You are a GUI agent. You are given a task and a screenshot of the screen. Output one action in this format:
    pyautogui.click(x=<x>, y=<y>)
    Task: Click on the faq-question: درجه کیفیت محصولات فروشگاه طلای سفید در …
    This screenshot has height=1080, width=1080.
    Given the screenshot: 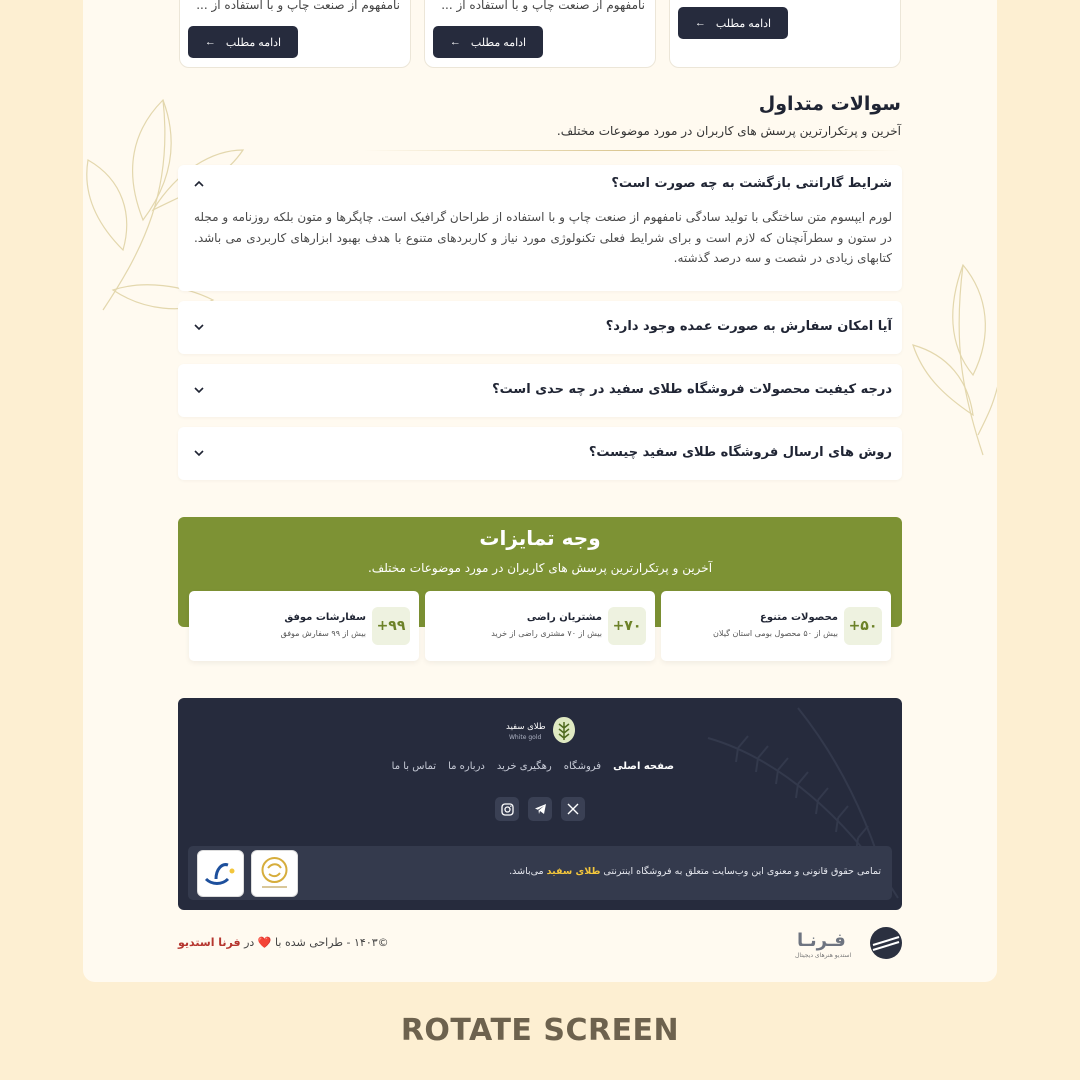 What is the action you would take?
    pyautogui.click(x=692, y=389)
    